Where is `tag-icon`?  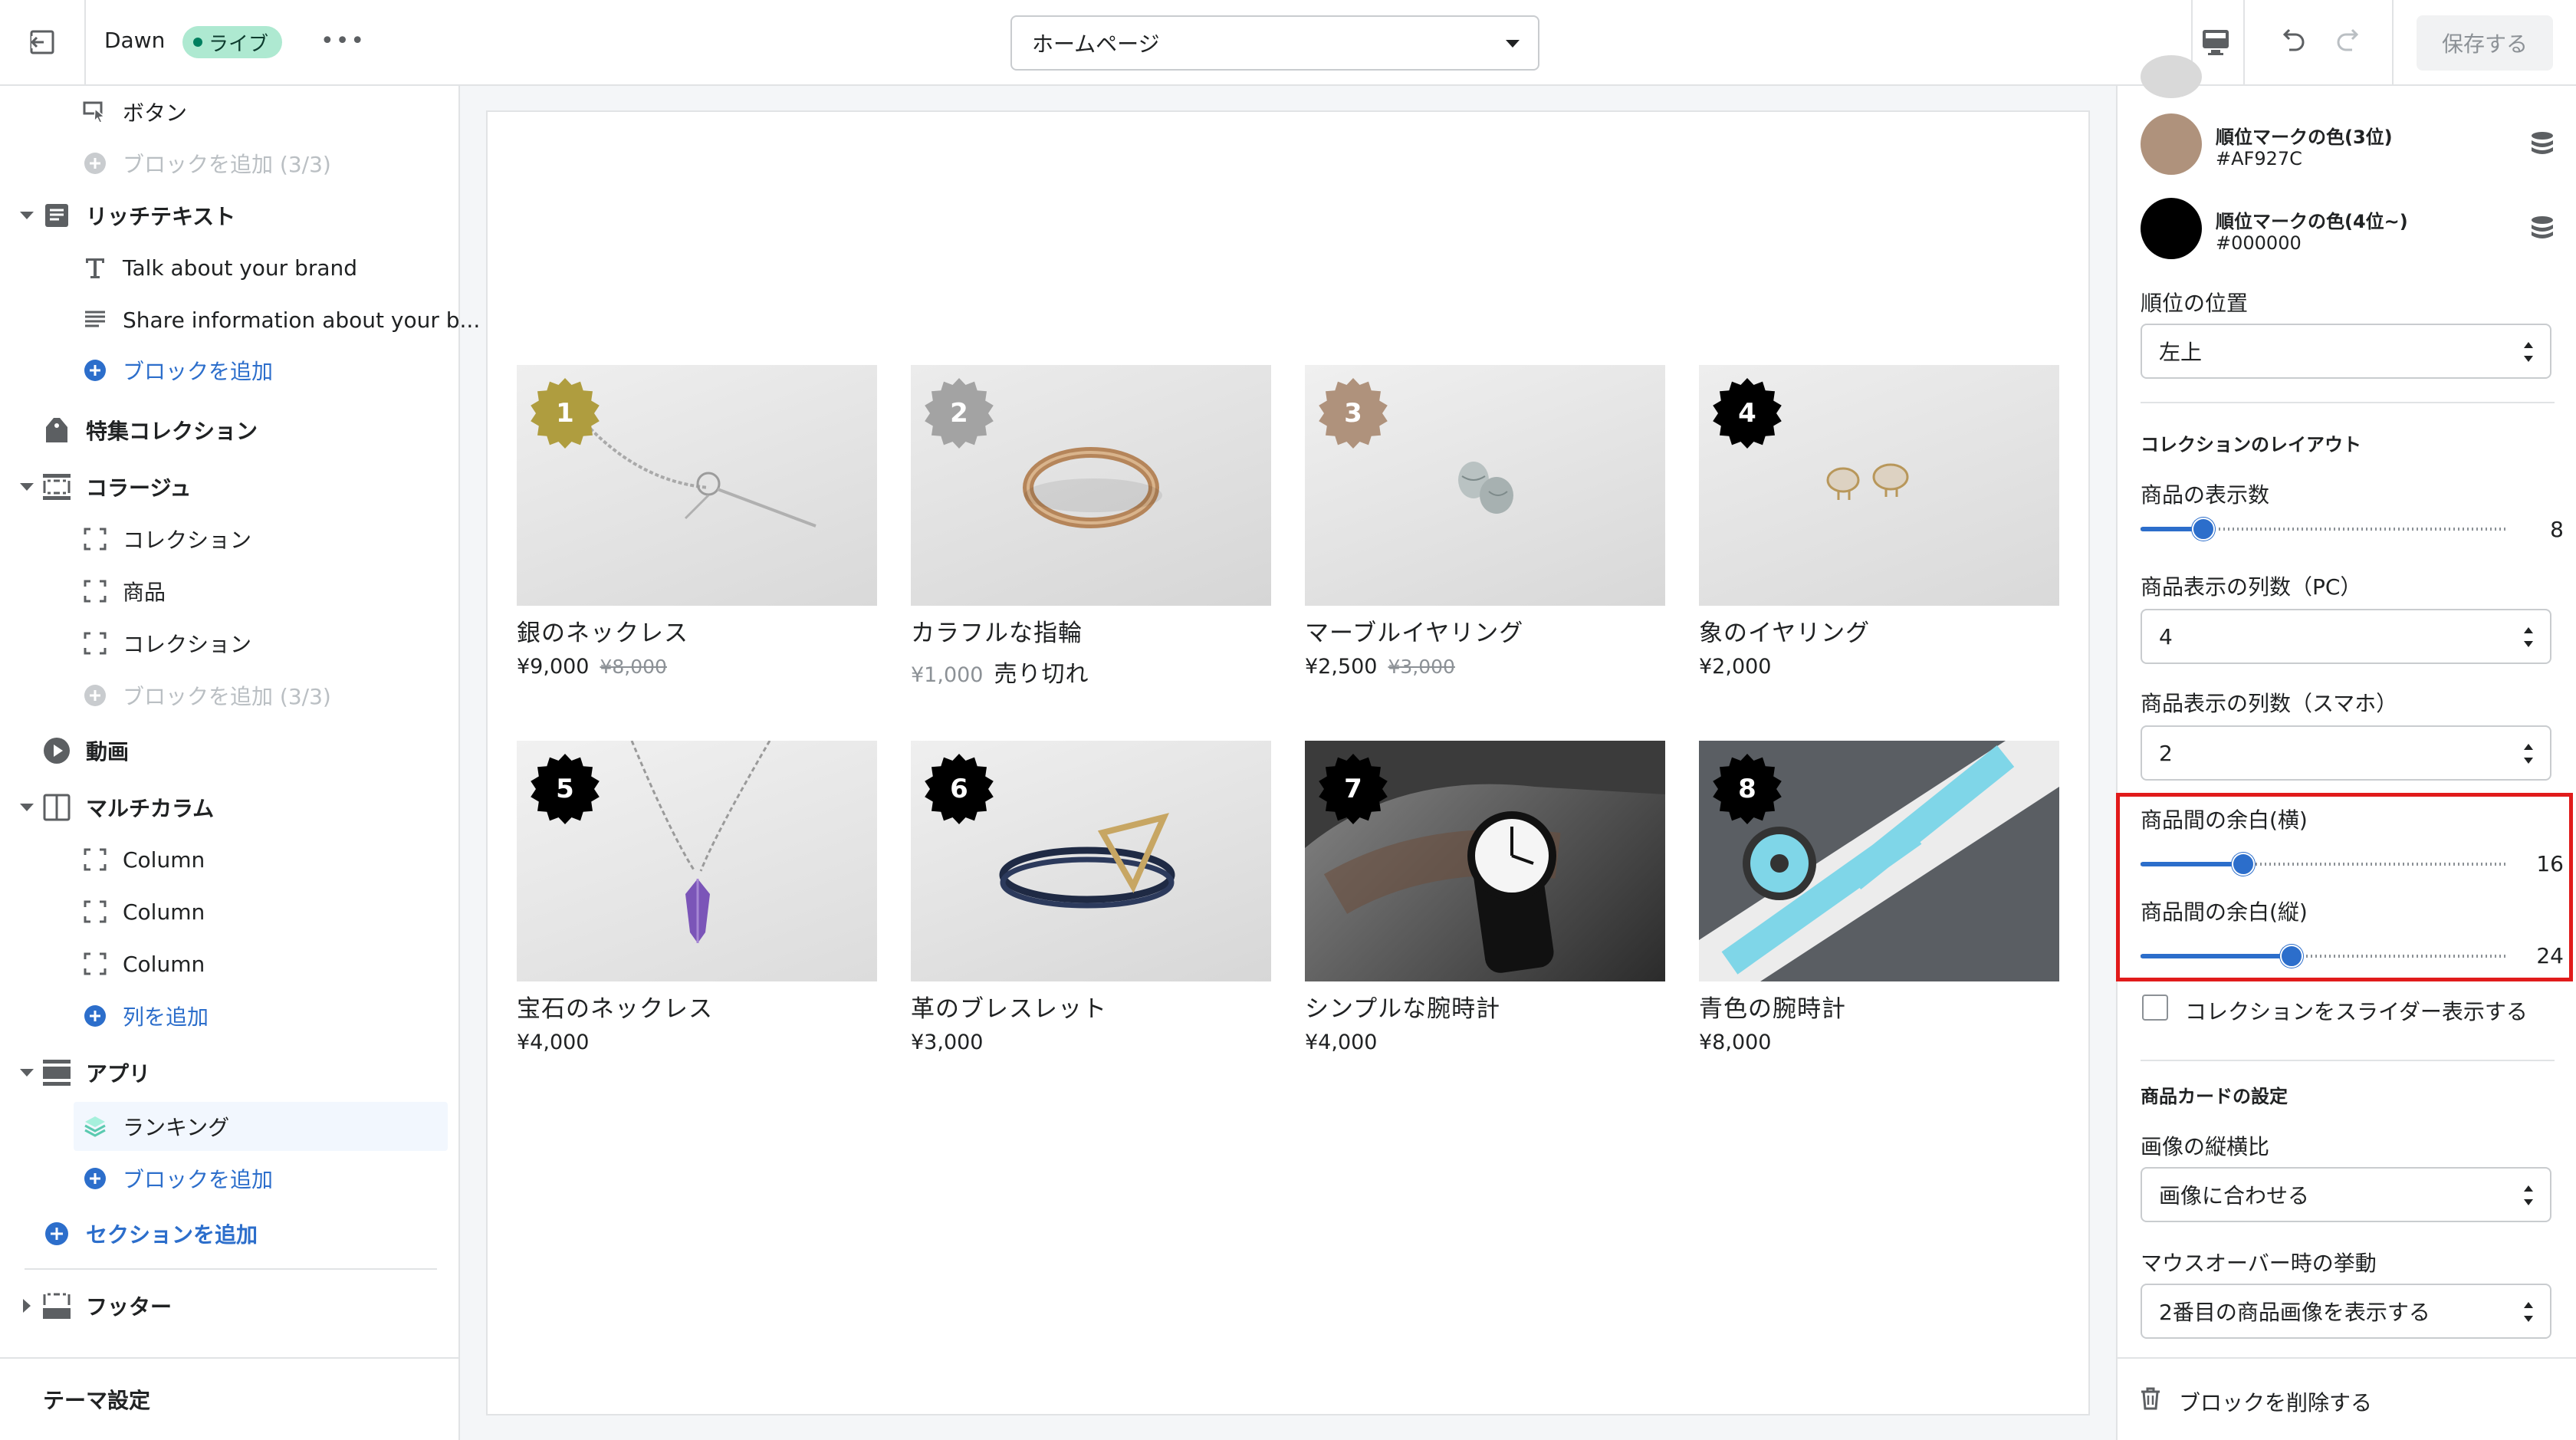
tag-icon is located at coordinates (57, 430).